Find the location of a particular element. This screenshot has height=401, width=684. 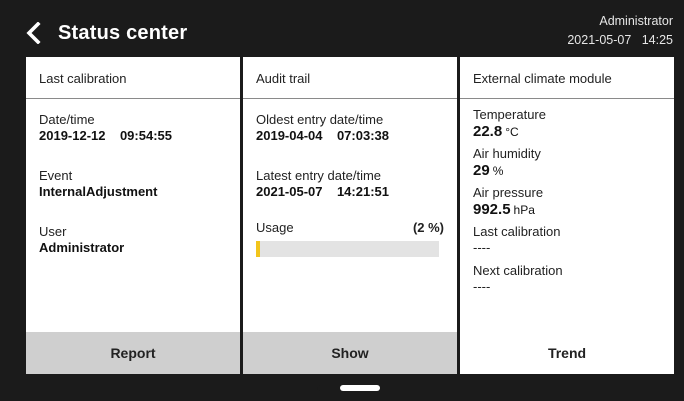

usage-percent: (2 %) is located at coordinates (428, 227).